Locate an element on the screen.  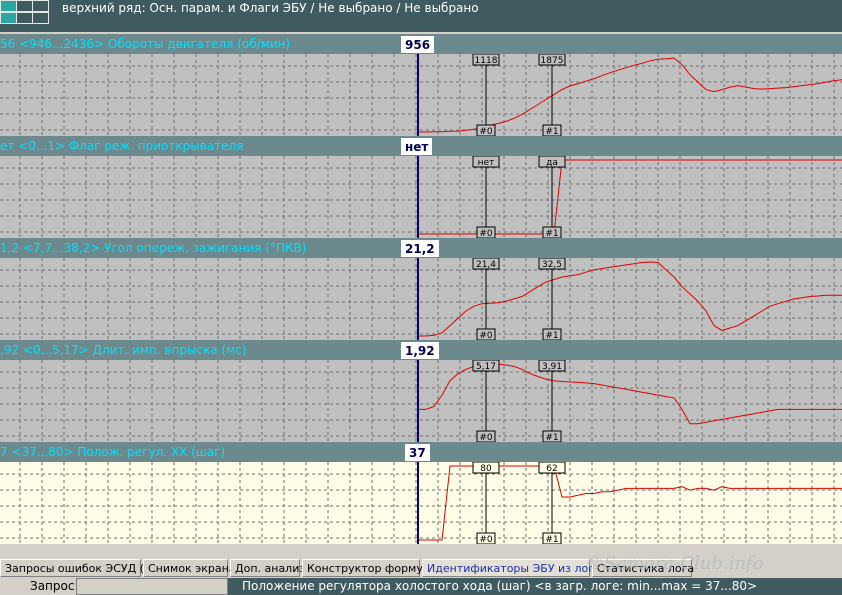
graph-plot-area: 80 #0 62 #1 is located at coordinates (421, 503).